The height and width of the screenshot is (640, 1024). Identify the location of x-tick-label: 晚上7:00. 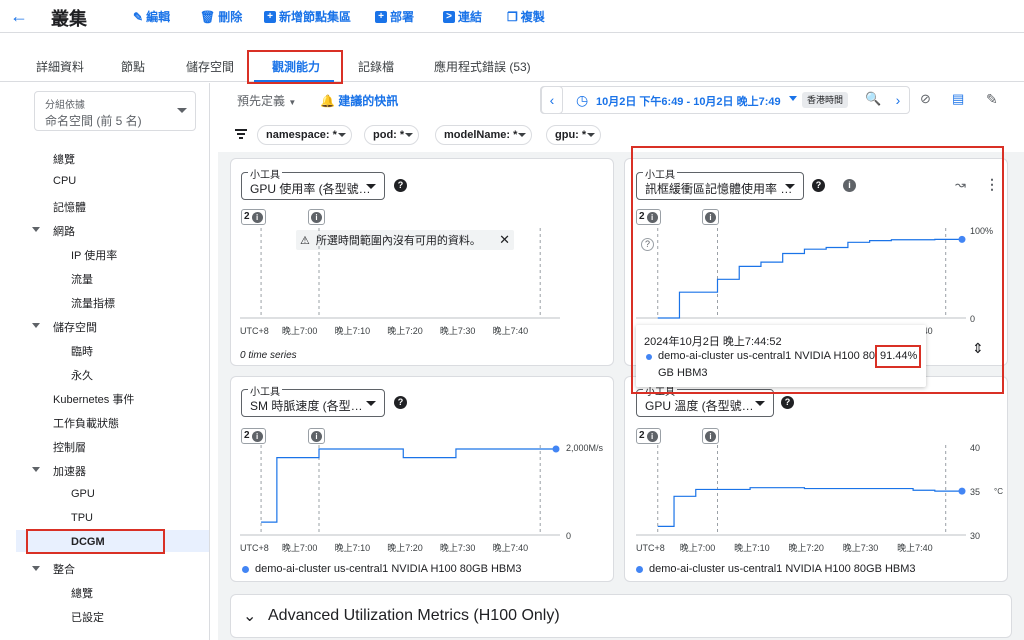
(698, 548).